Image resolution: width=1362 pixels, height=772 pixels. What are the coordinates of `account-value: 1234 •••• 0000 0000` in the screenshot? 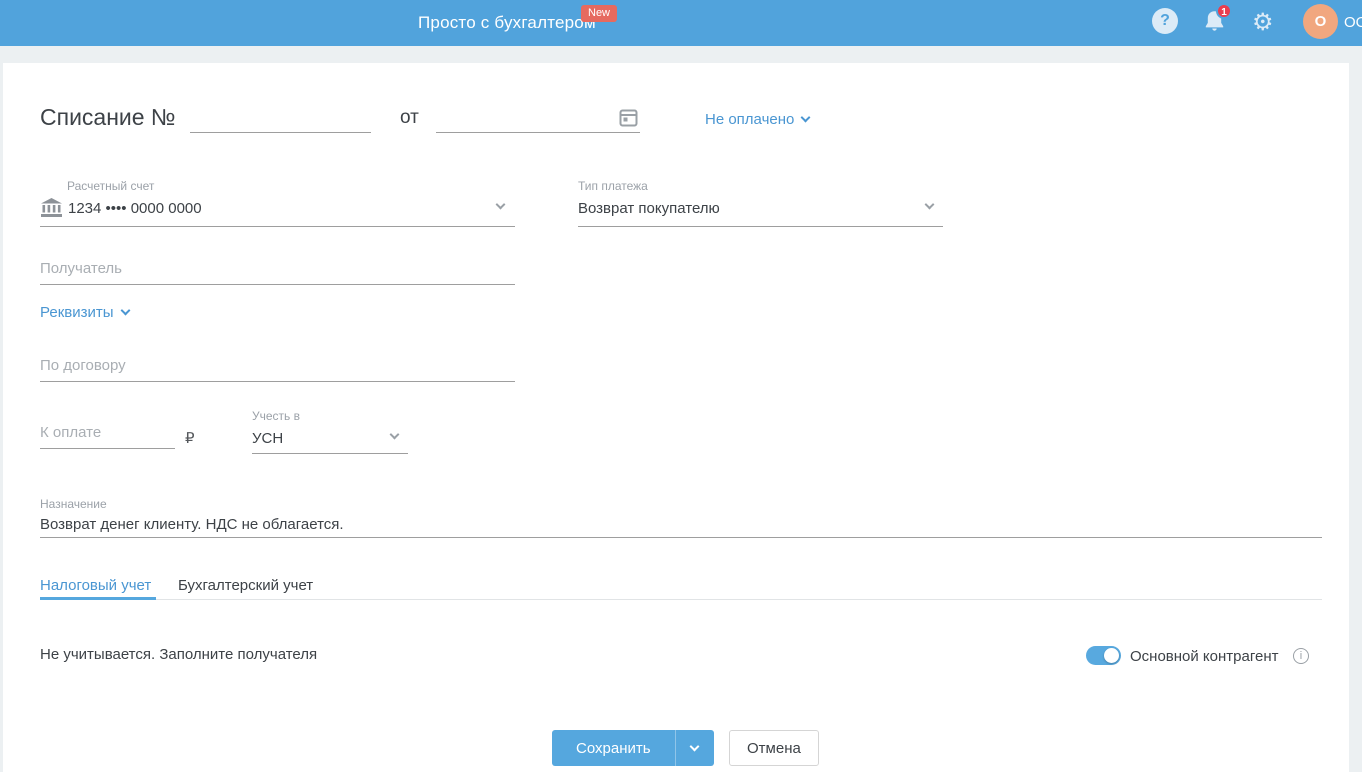 It's located at (135, 208).